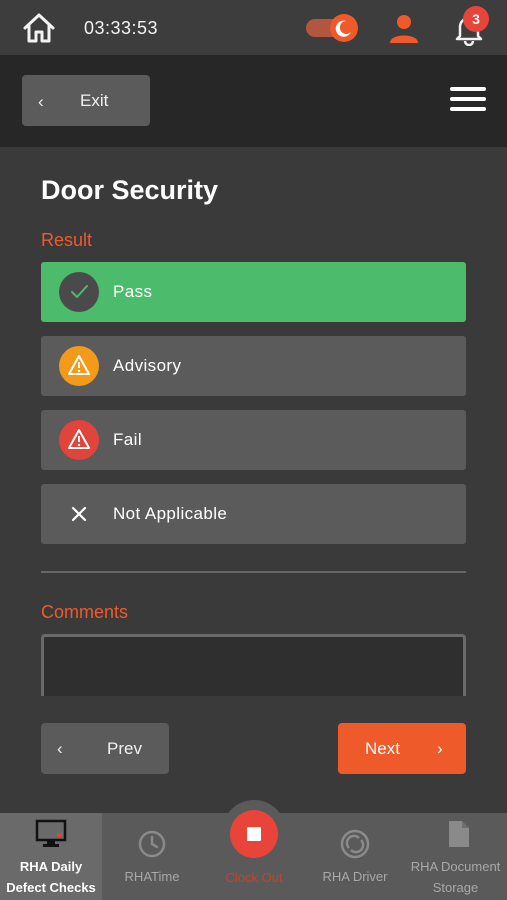 This screenshot has width=507, height=900. Describe the element at coordinates (254, 877) in the screenshot. I see `tab-label: Clock Out` at that location.